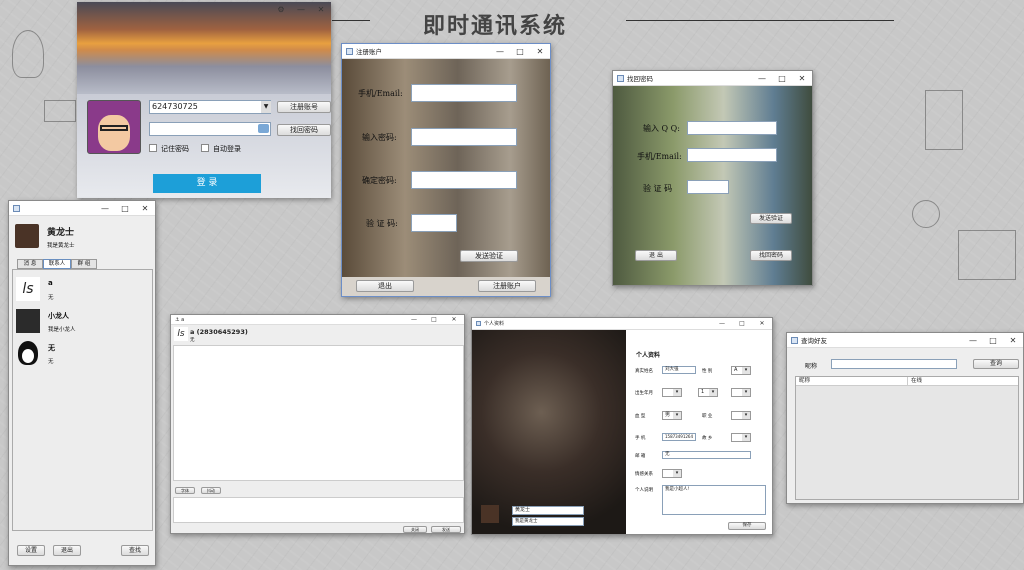 Image resolution: width=1024 pixels, height=570 pixels. What do you see at coordinates (207, 183) in the screenshot?
I see `login-button: 登 录` at bounding box center [207, 183].